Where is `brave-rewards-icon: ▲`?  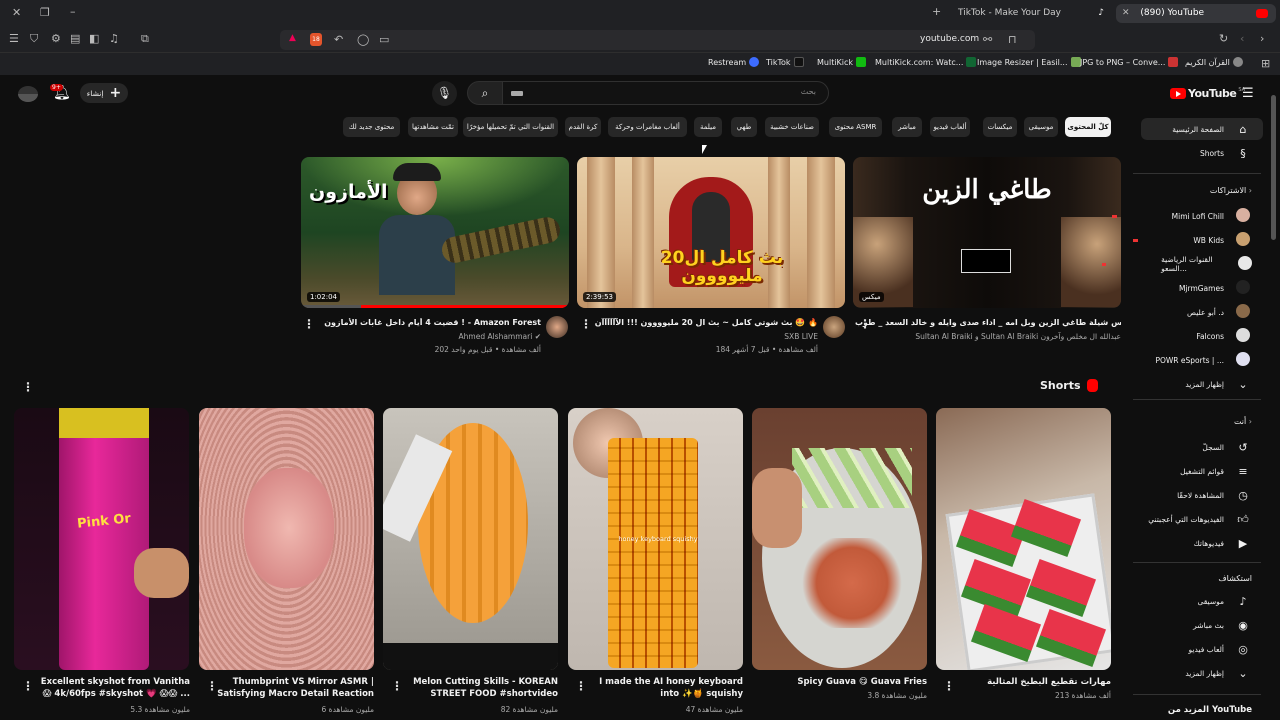 brave-rewards-icon: ▲ is located at coordinates (292, 38).